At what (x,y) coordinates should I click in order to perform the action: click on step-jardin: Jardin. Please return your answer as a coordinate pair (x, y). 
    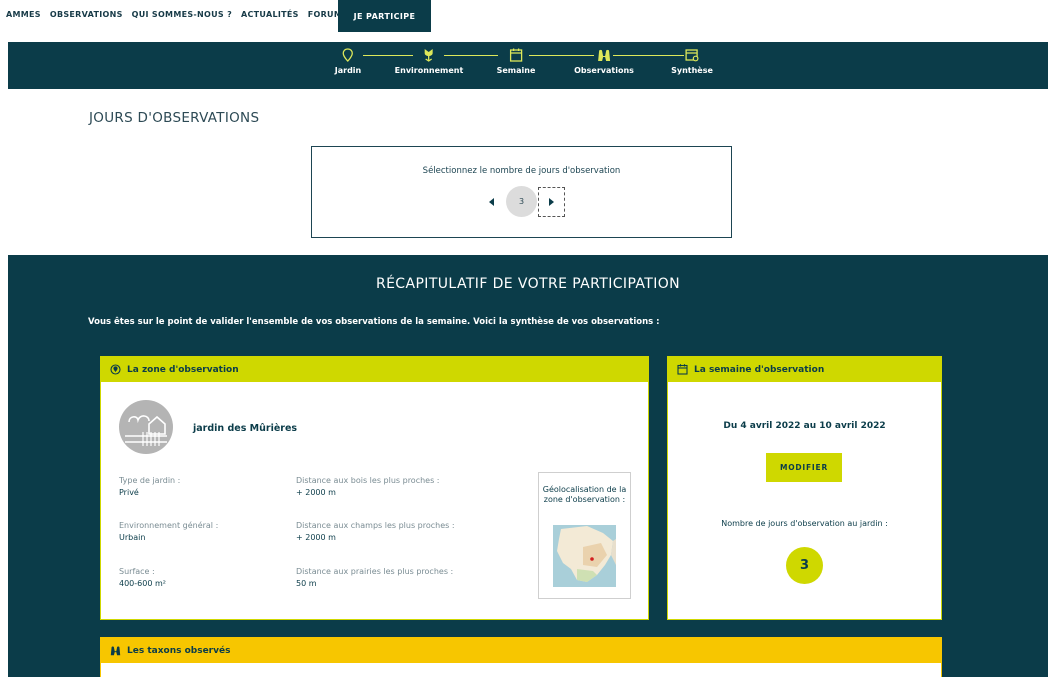
    Looking at the image, I should click on (348, 61).